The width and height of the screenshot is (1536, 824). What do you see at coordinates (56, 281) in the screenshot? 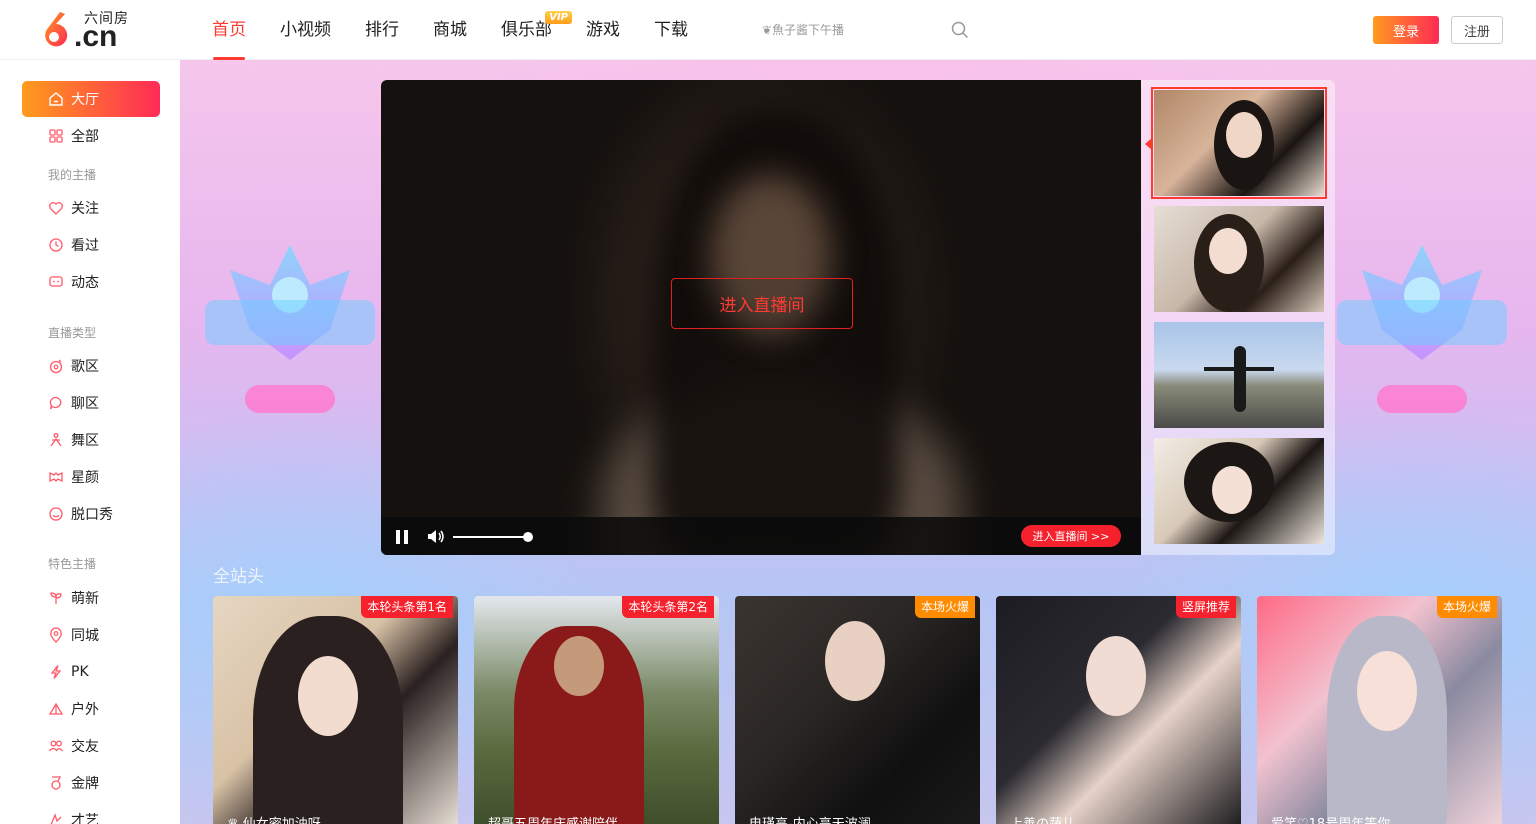
I see `message-icon` at bounding box center [56, 281].